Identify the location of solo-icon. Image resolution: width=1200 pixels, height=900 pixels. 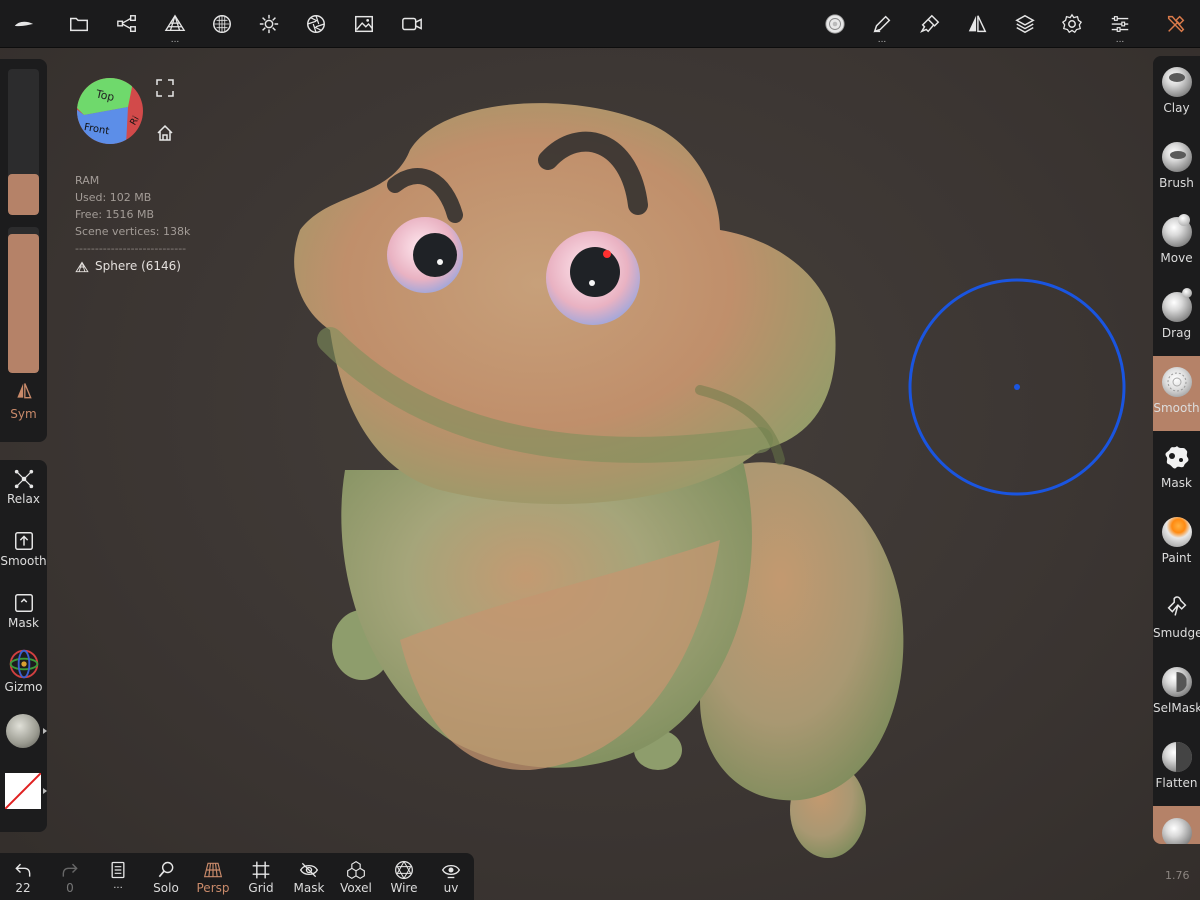
(166, 869).